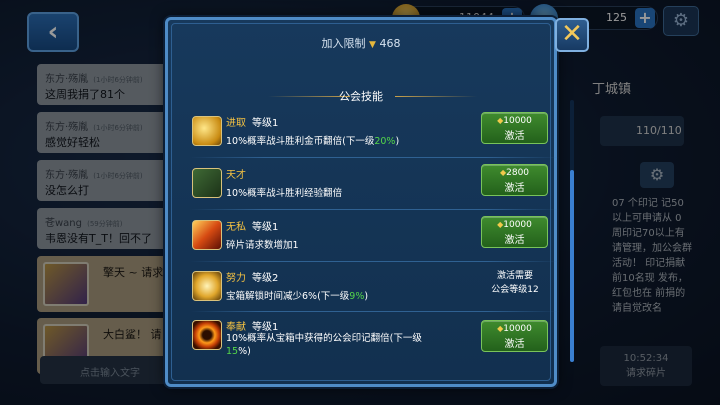 This screenshot has height=405, width=720. I want to click on requirement-line2: 公会等级12, so click(515, 290).